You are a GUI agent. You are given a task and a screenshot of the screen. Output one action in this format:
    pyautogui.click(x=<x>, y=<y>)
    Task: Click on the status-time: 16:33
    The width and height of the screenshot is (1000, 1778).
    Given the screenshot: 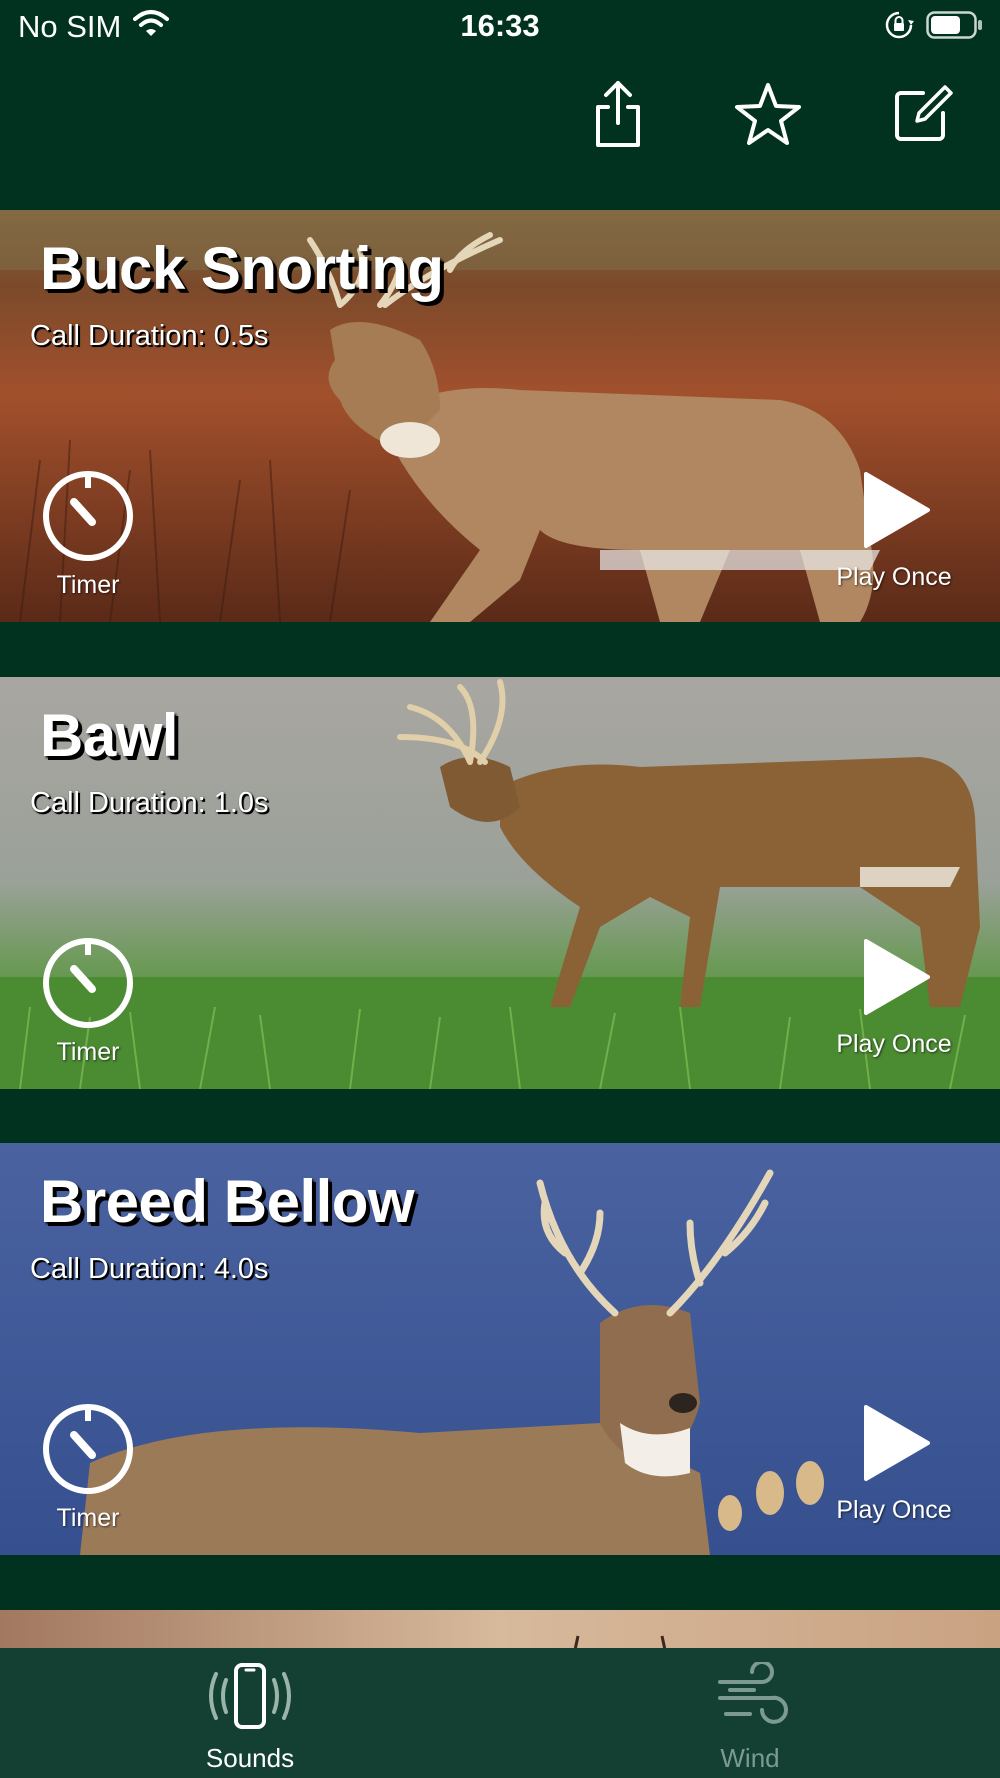 What is the action you would take?
    pyautogui.click(x=500, y=25)
    